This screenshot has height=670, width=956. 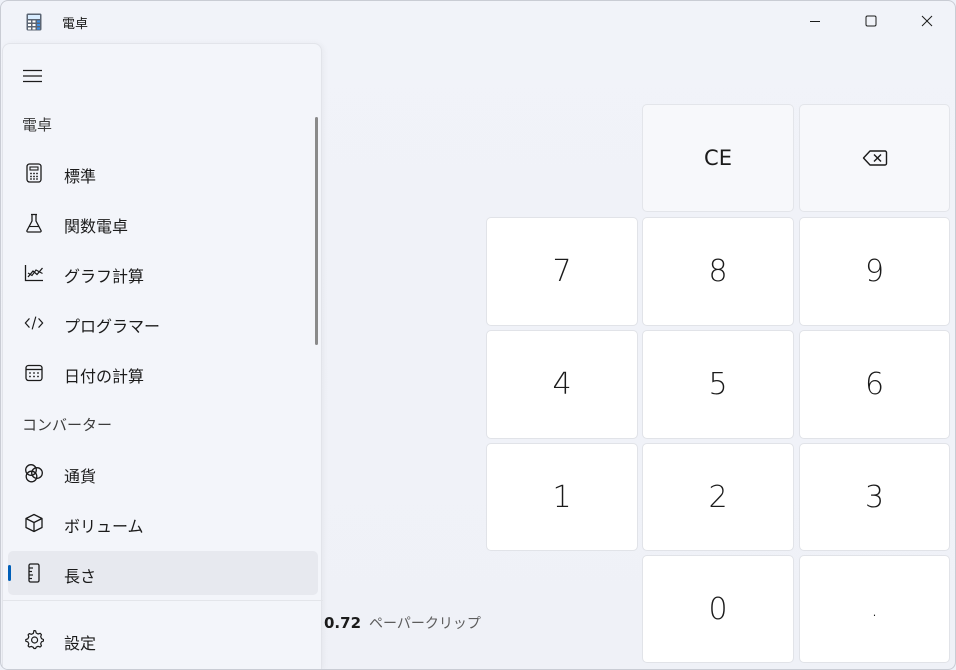 I want to click on calculator-app-icon, so click(x=34, y=22).